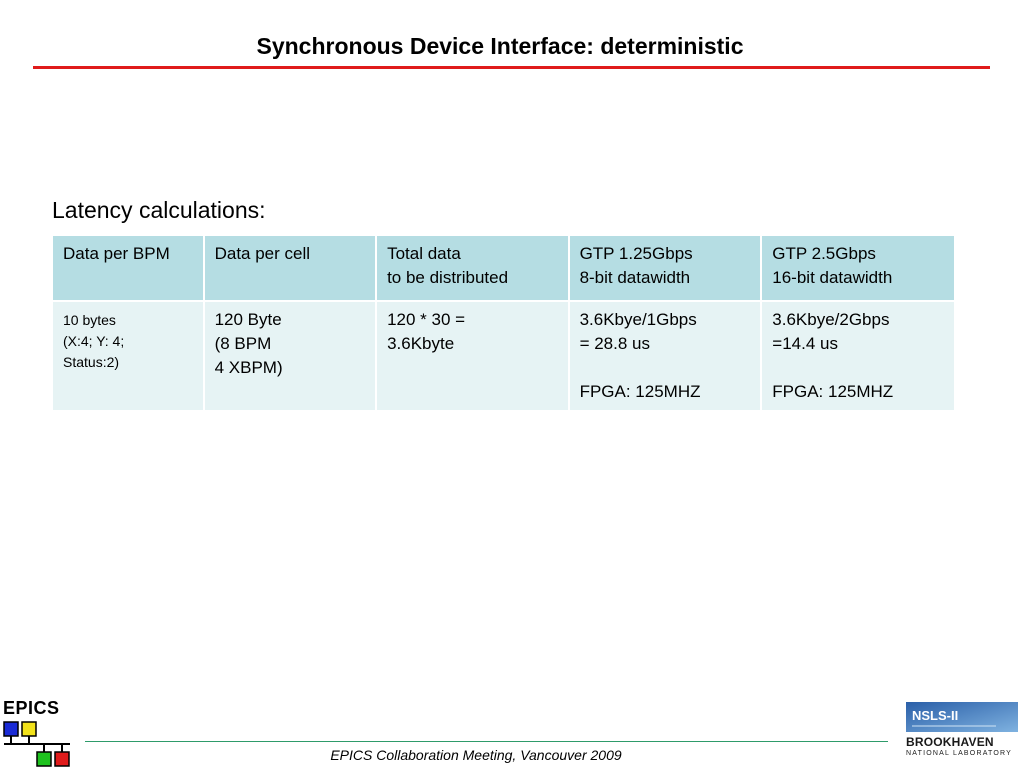  Describe the element at coordinates (511, 67) in the screenshot. I see `title-divider` at that location.